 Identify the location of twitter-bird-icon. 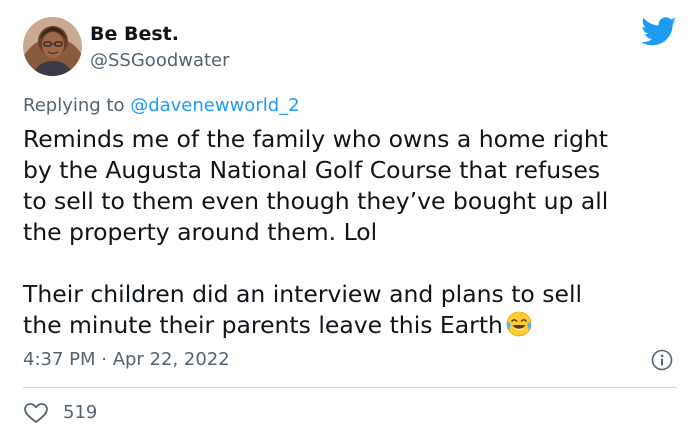
(659, 32).